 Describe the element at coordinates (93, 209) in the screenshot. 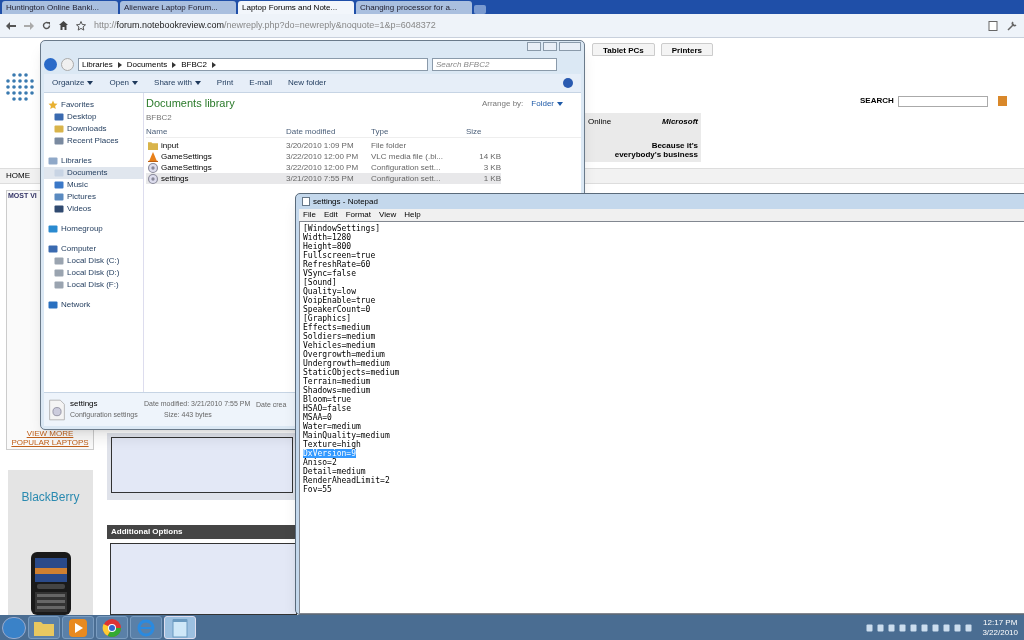

I see `nav-item: Videos` at that location.